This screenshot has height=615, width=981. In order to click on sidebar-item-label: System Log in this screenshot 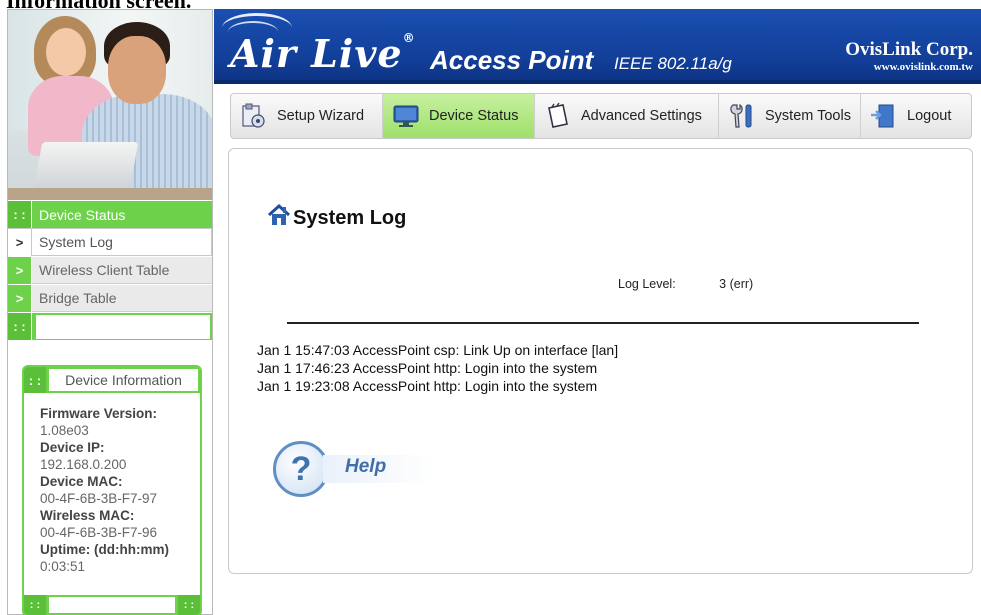, I will do `click(76, 242)`.